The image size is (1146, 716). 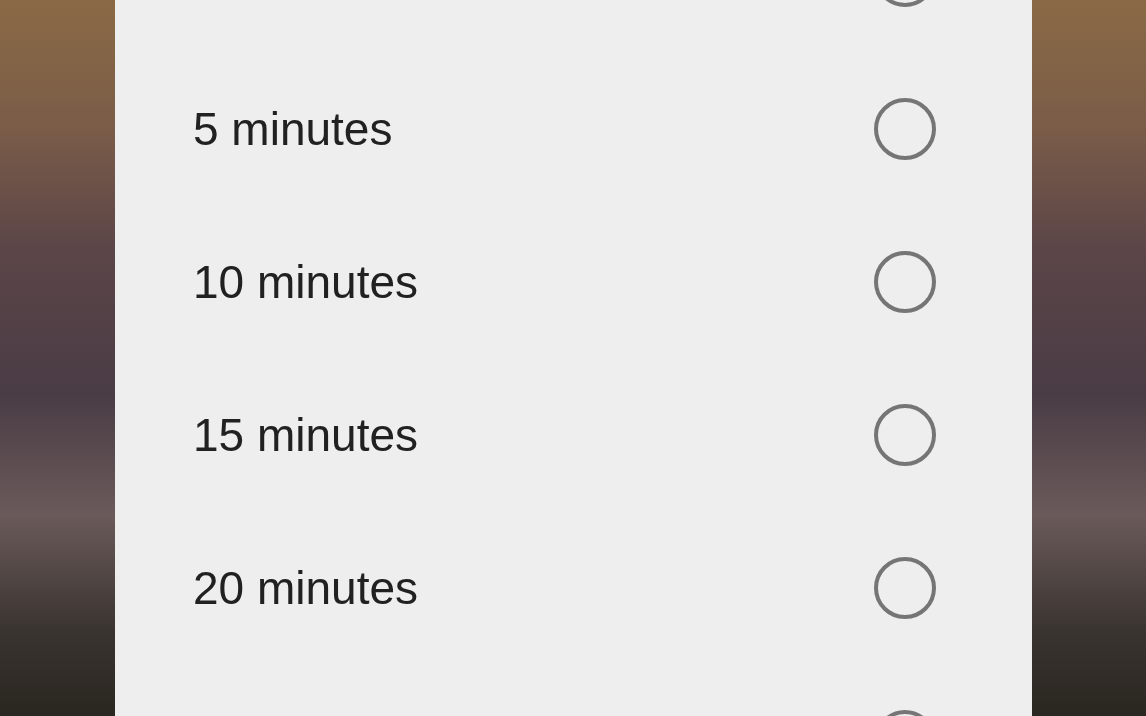 What do you see at coordinates (305, 281) in the screenshot?
I see `option-label: 10 minutes` at bounding box center [305, 281].